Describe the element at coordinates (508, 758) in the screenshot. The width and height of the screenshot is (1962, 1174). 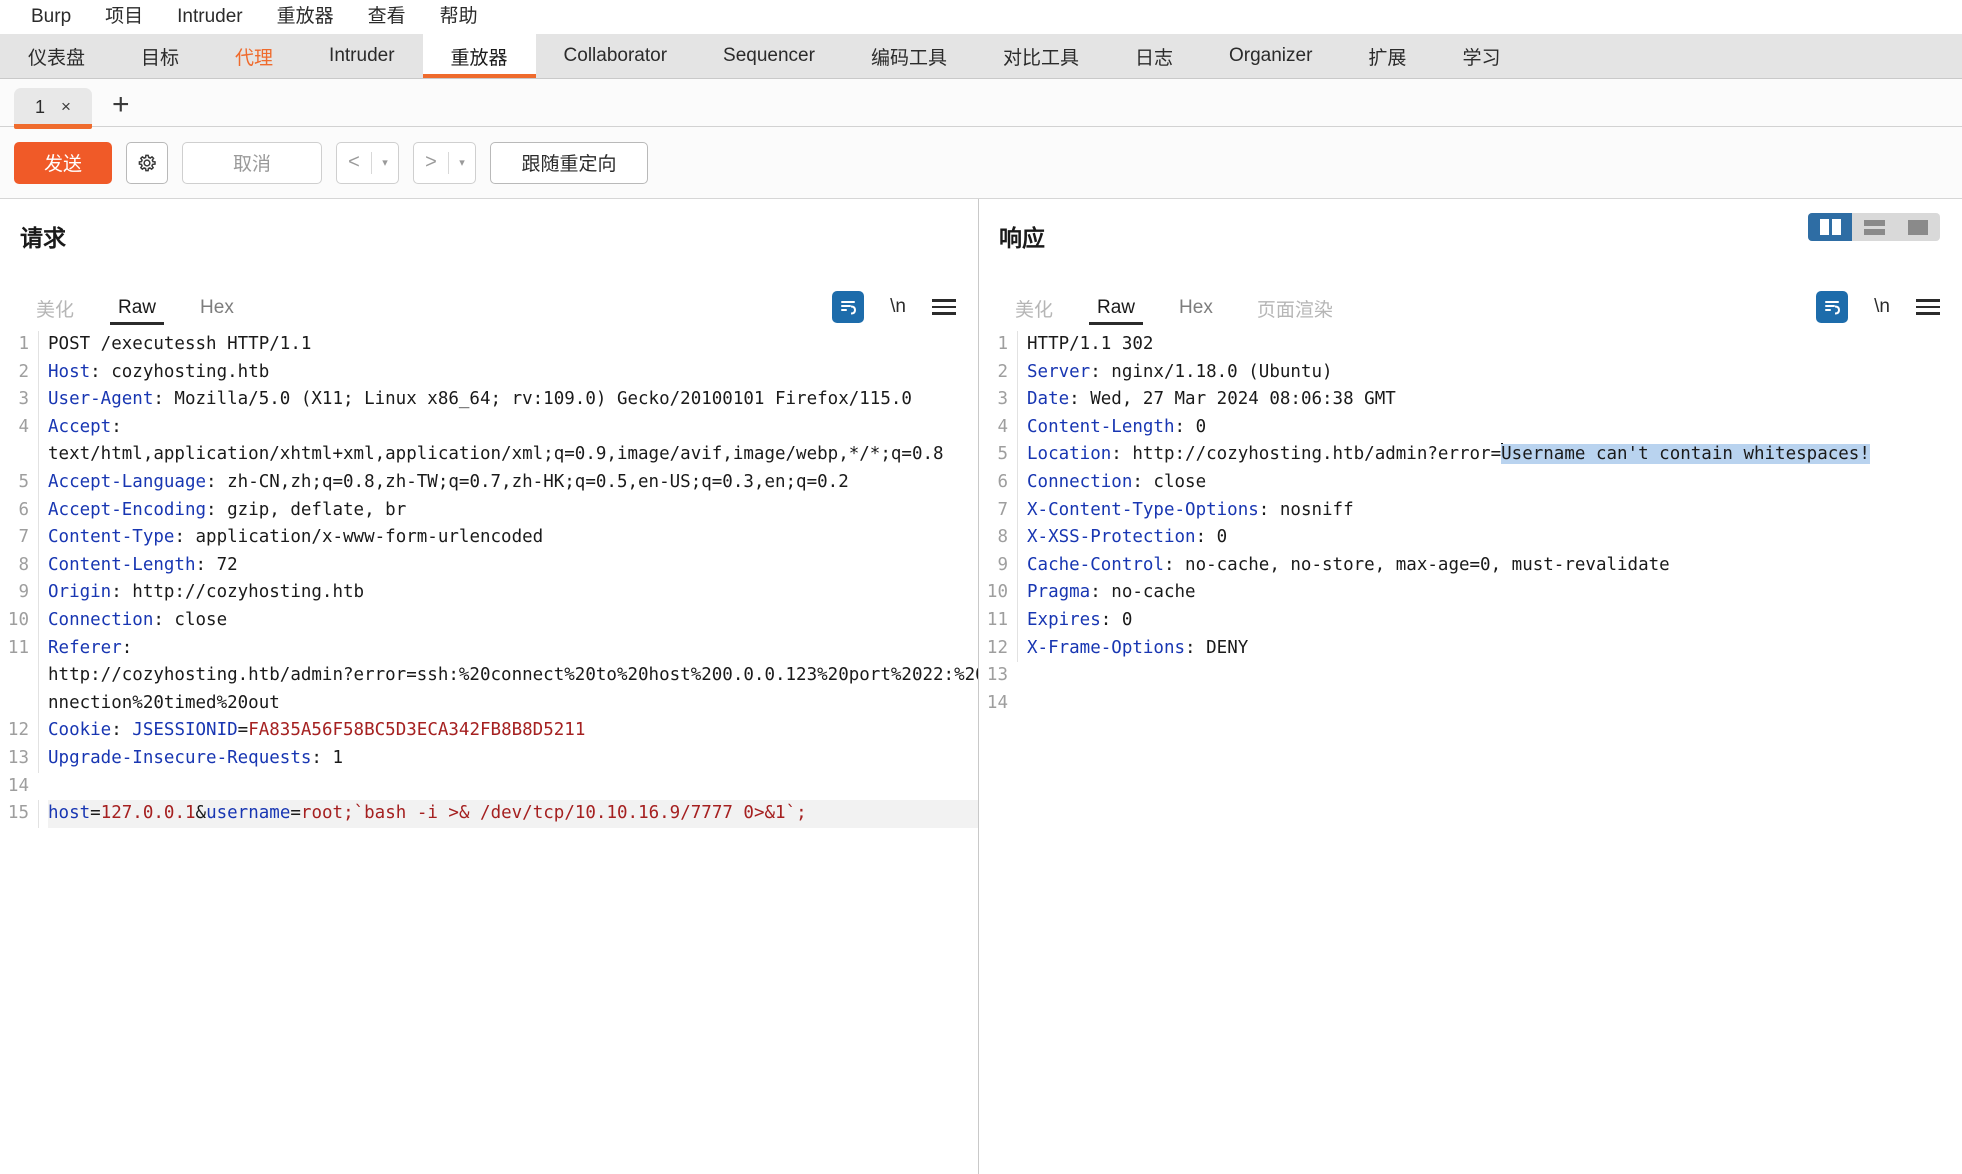
I see `code-text: Upgrade-Insecure-Requests: 1` at that location.